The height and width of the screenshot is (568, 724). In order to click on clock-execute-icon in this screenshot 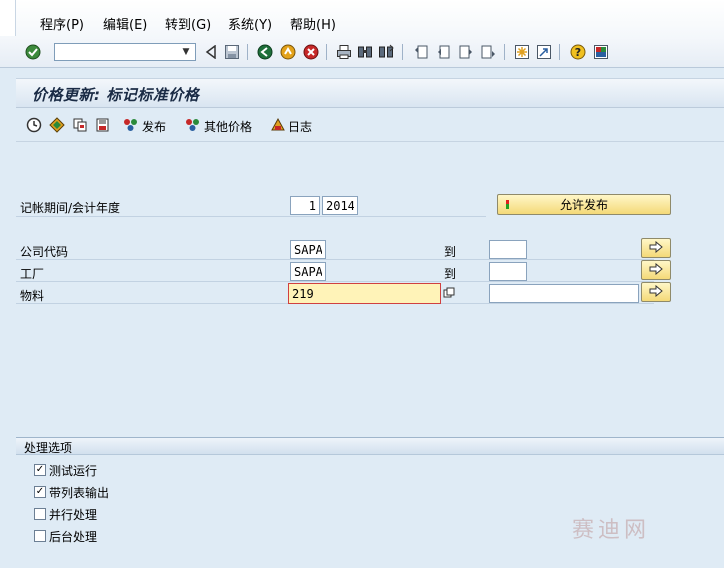, I will do `click(34, 126)`.